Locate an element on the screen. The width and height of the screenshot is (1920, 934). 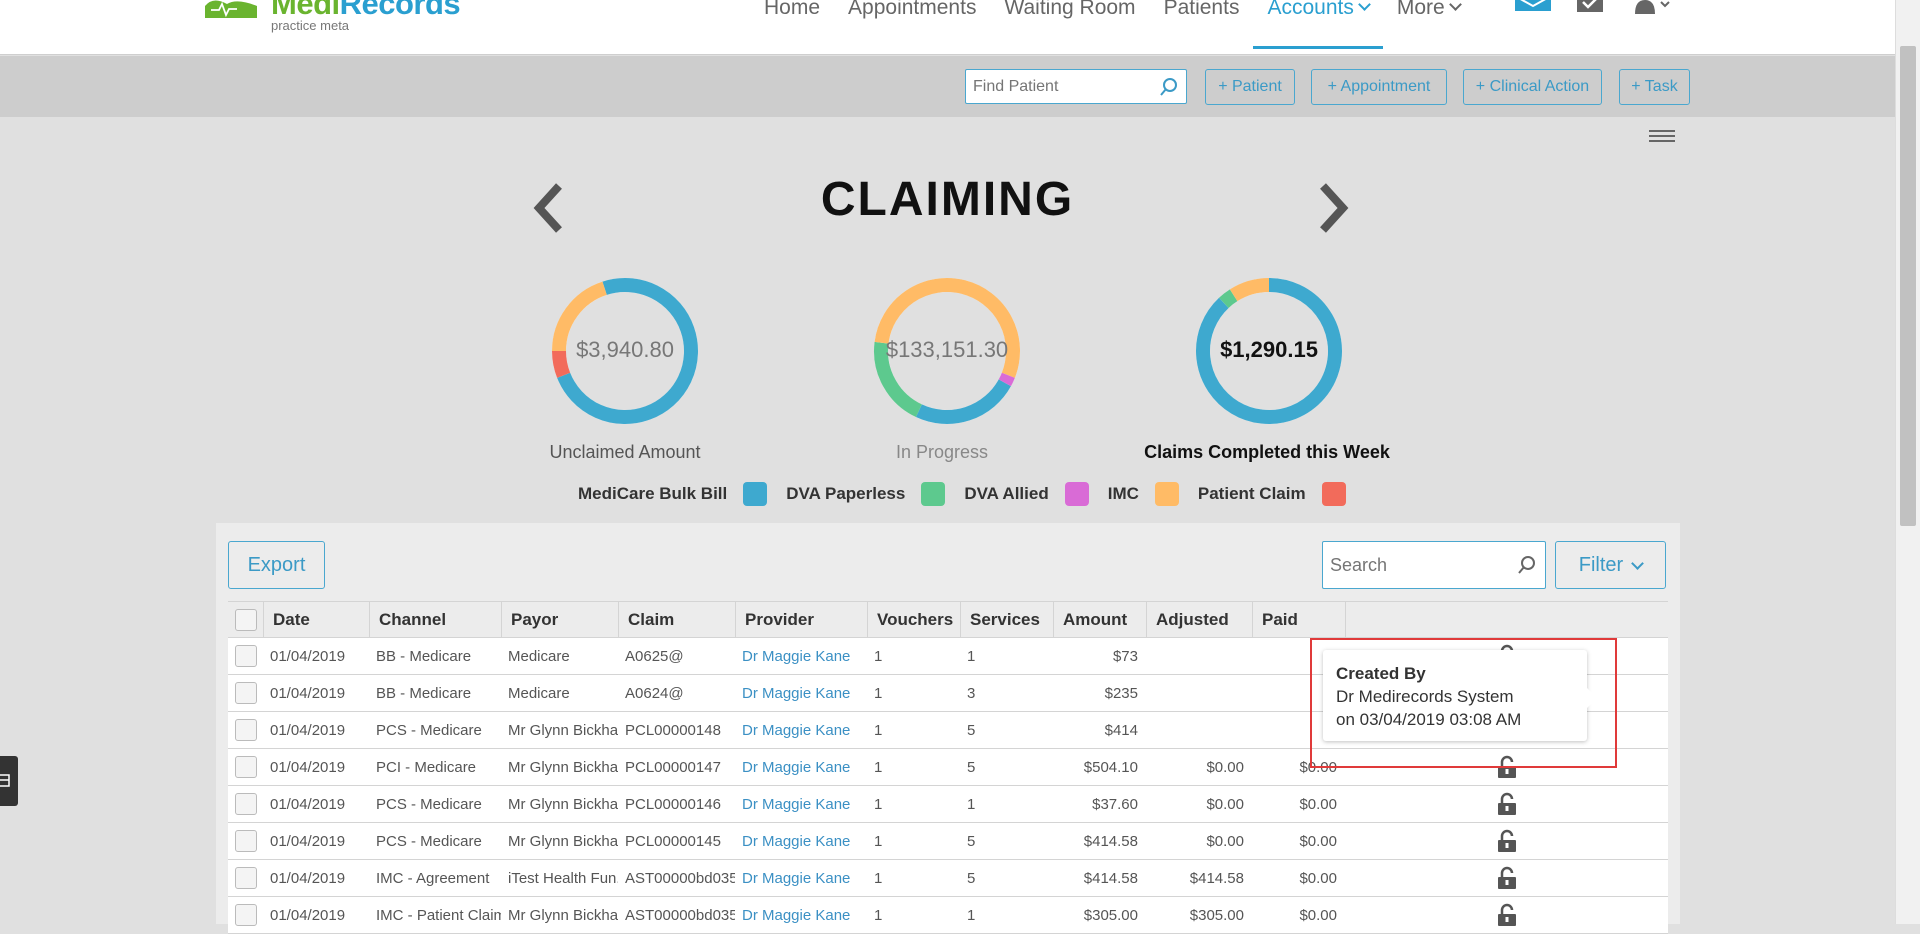
messages-icon is located at coordinates (1535, 10).